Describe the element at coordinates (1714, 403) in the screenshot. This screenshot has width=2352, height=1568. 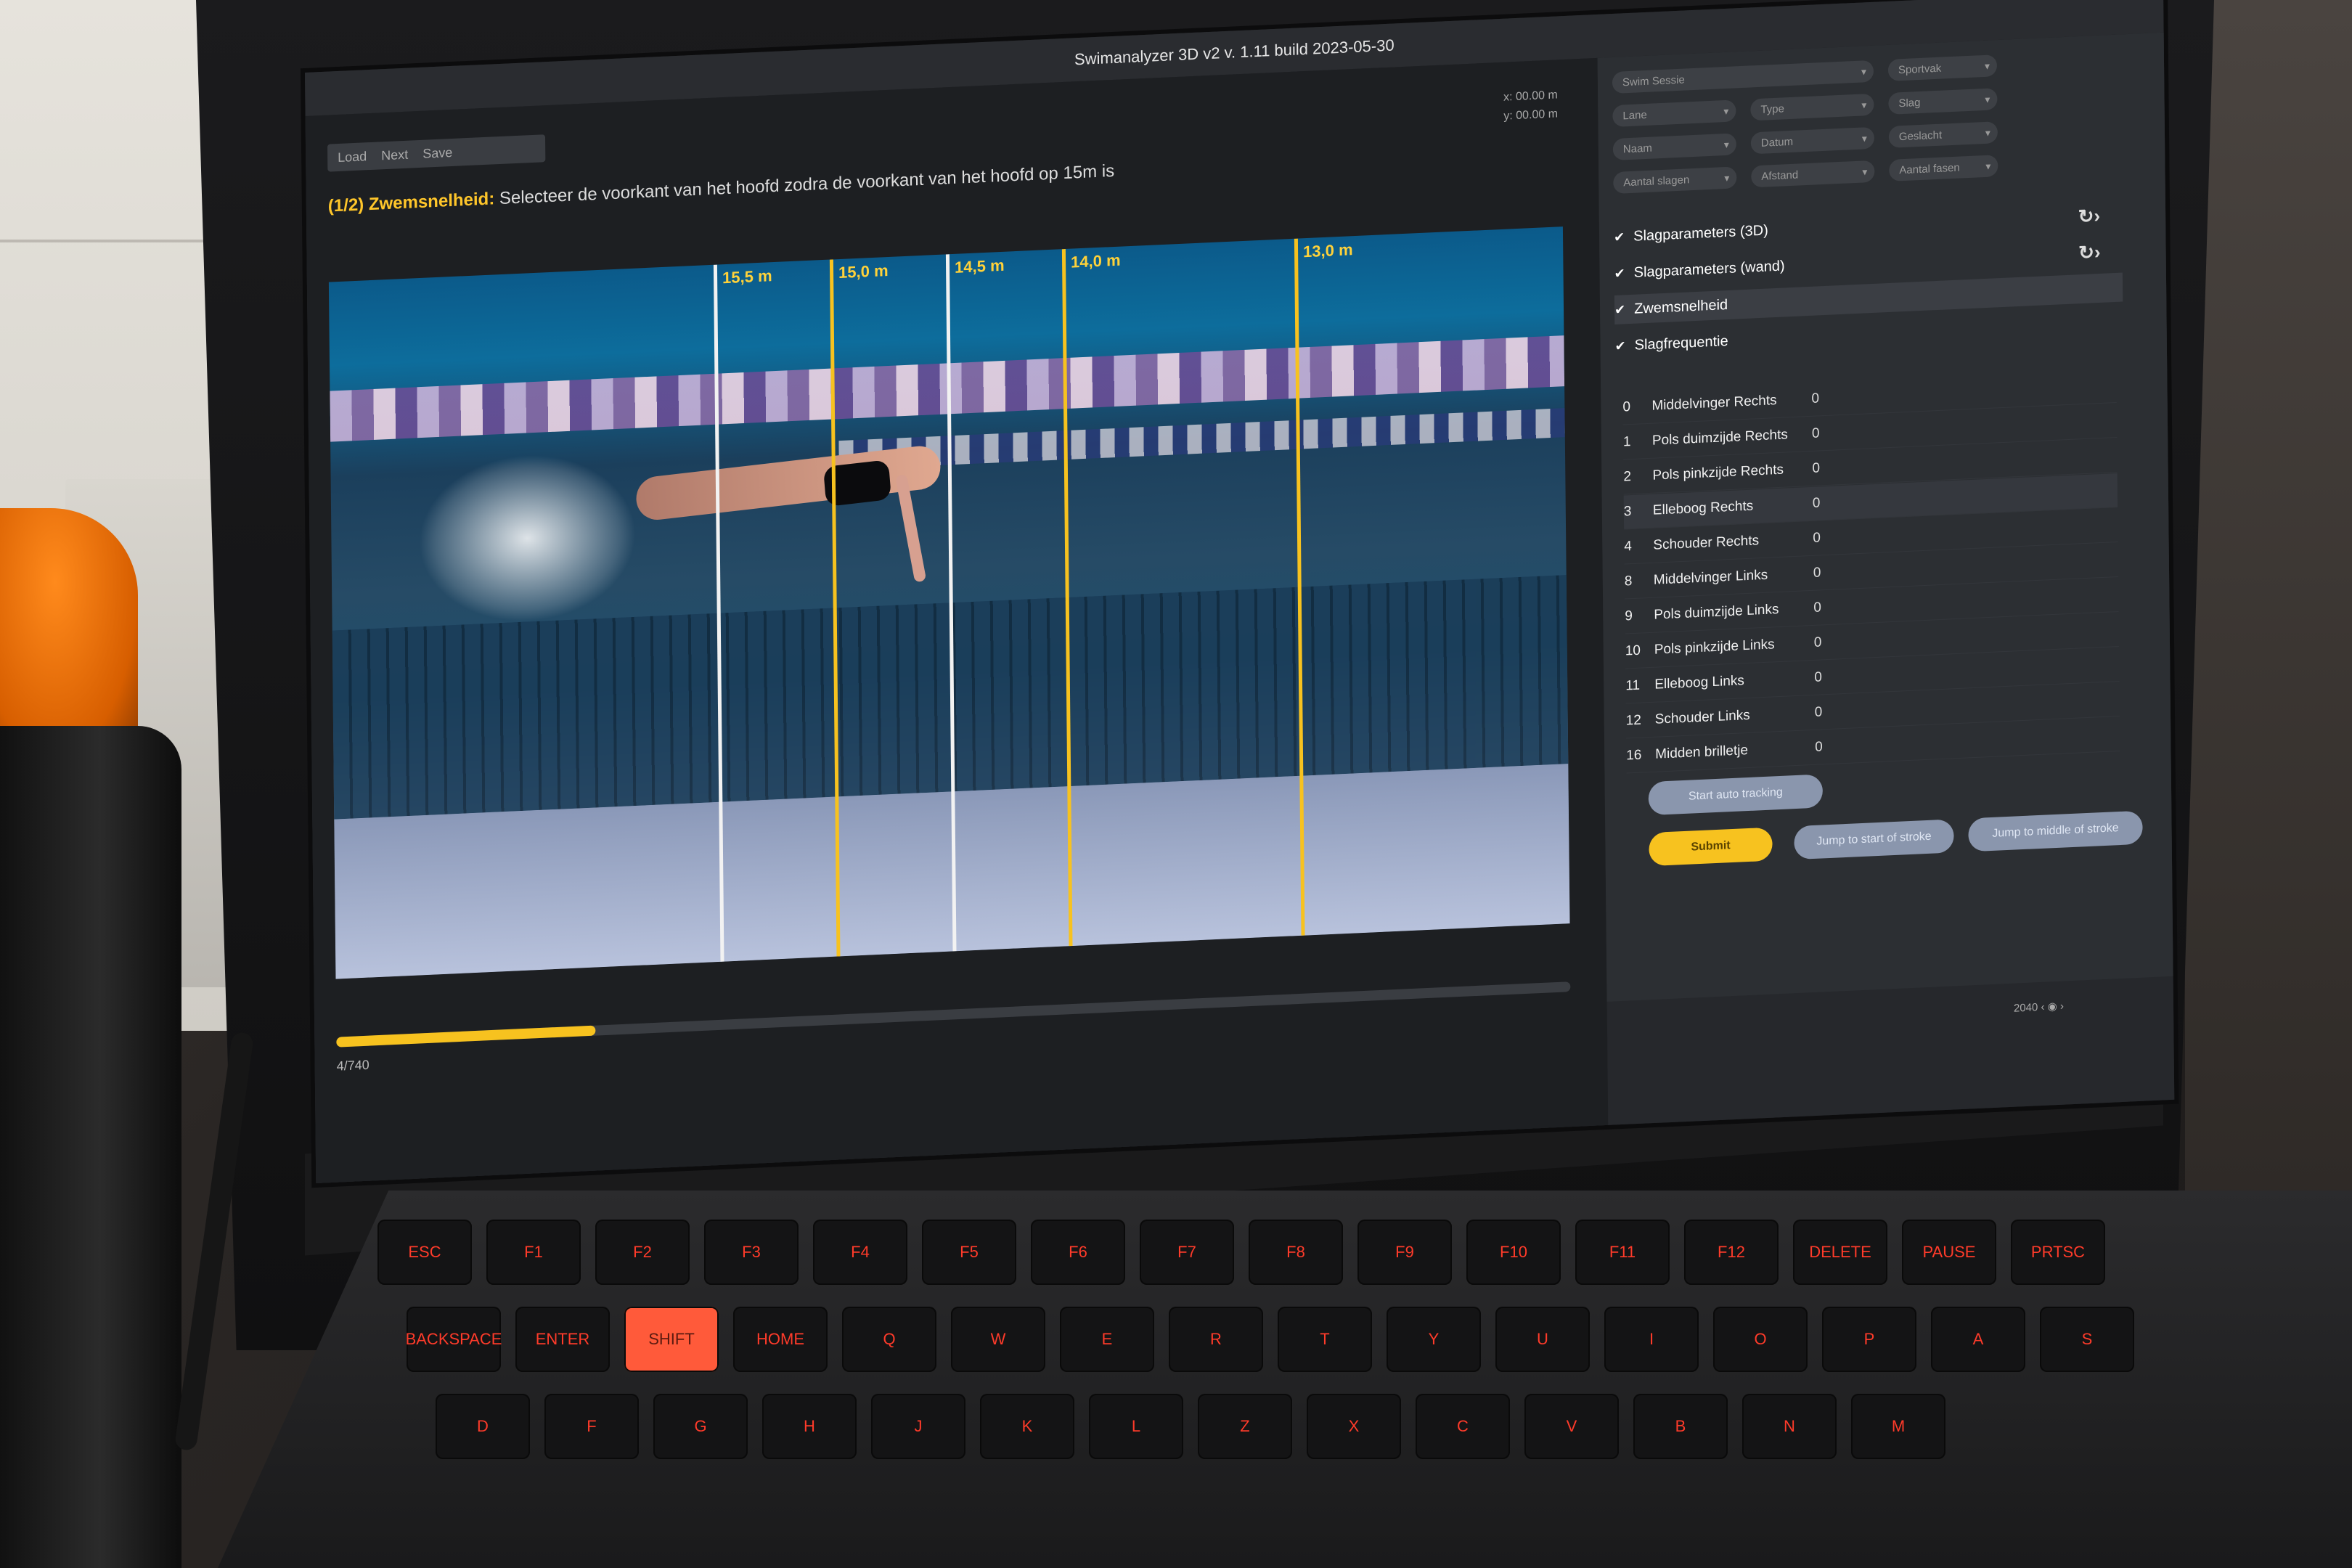
I see `keypoint-name: Middelvinger Rechts` at that location.